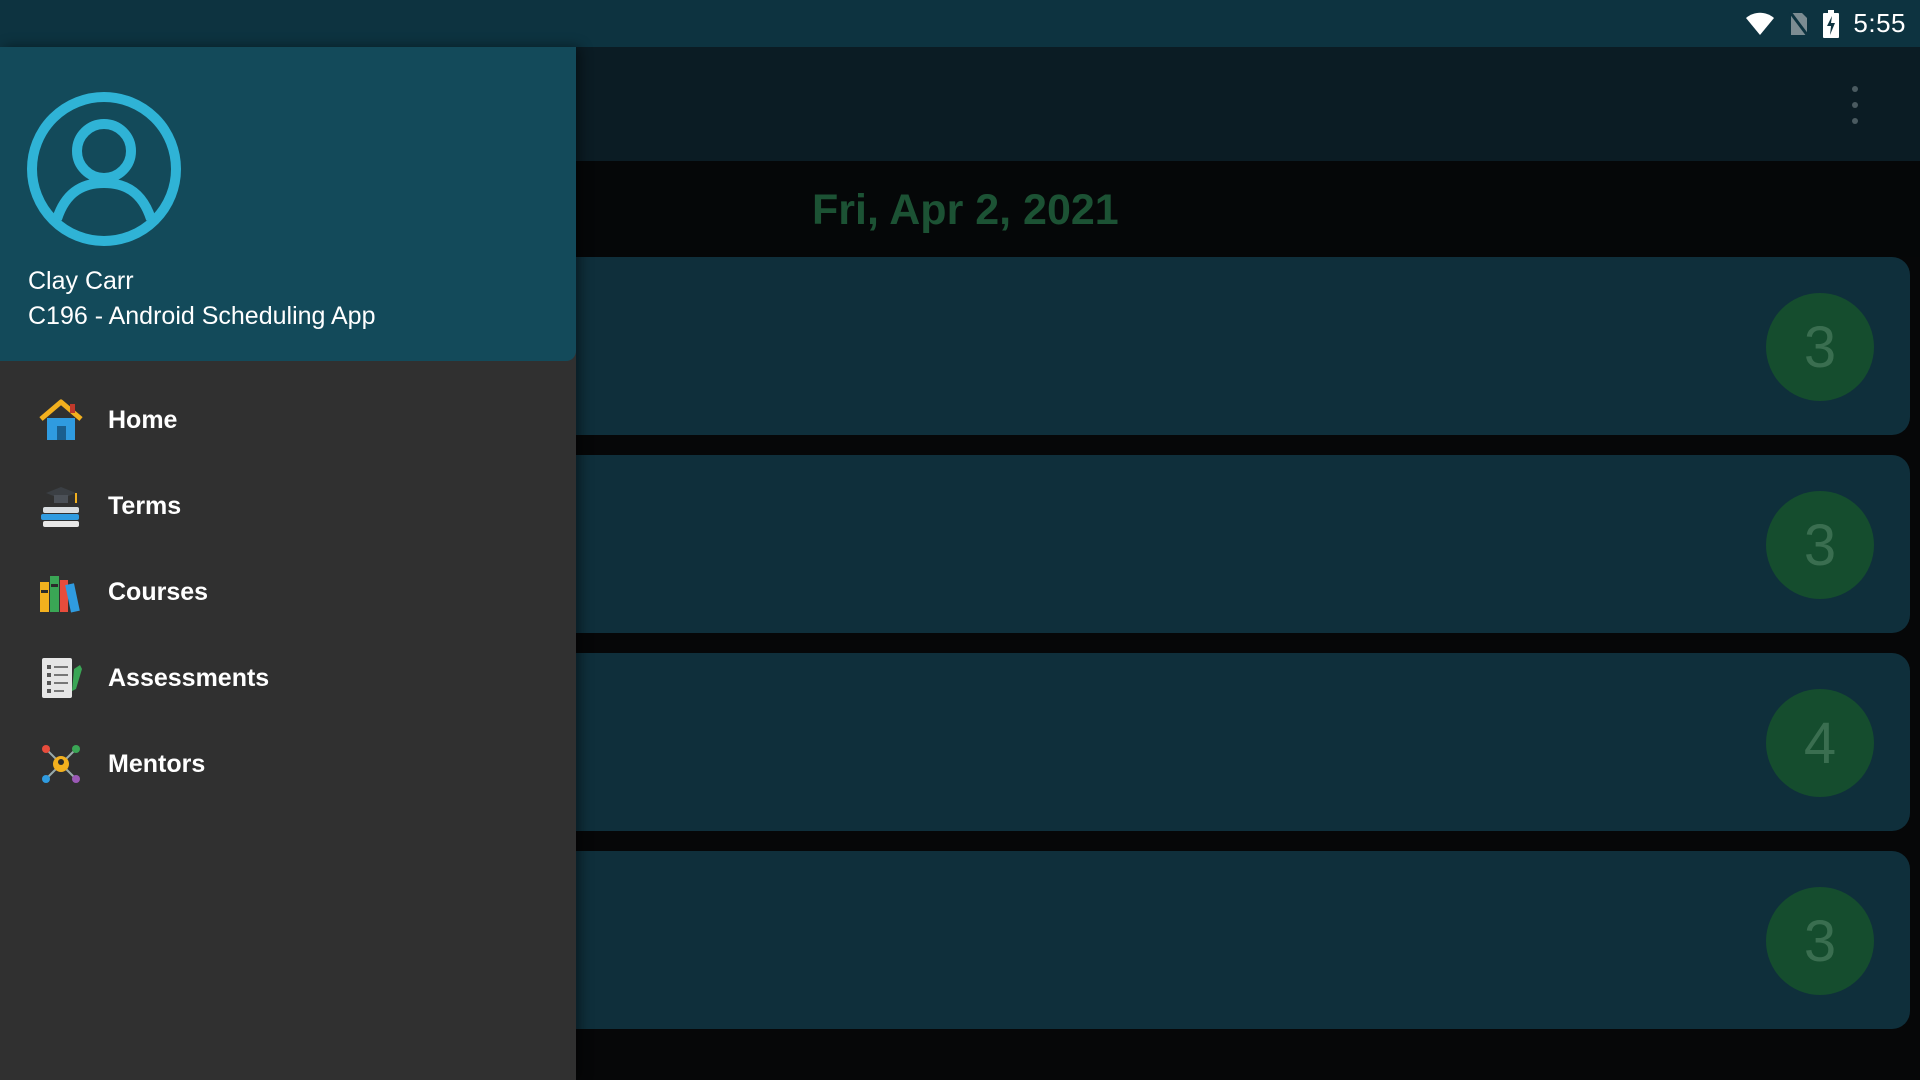 The height and width of the screenshot is (1080, 1920). I want to click on nav-label-terms: Terms, so click(145, 505).